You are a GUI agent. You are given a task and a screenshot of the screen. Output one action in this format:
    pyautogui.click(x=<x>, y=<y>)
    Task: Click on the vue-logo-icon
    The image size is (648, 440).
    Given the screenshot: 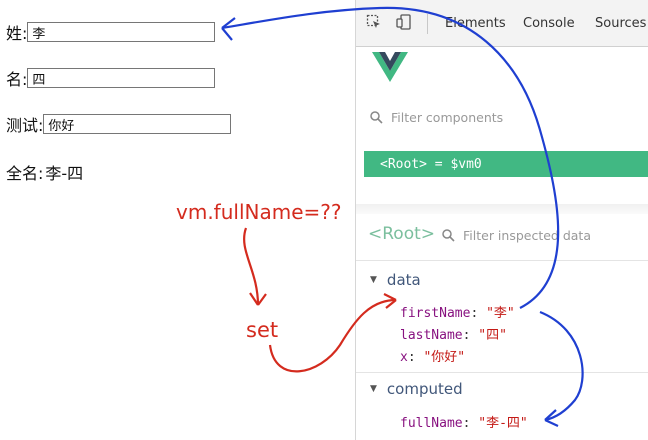 What is the action you would take?
    pyautogui.click(x=390, y=67)
    